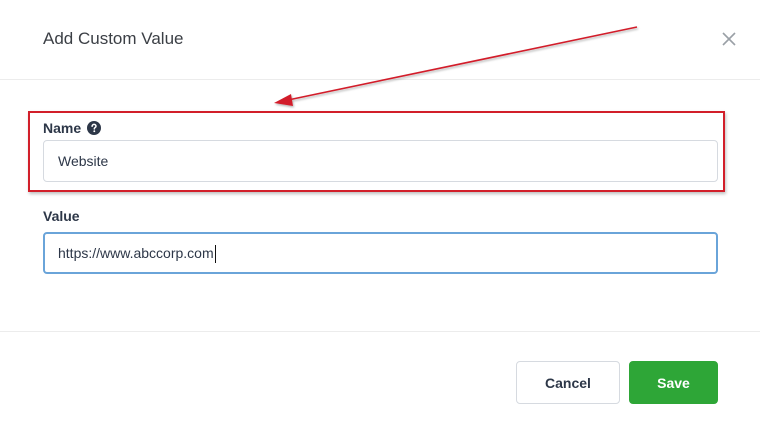 This screenshot has height=429, width=760. What do you see at coordinates (94, 128) in the screenshot?
I see `question-circle-icon` at bounding box center [94, 128].